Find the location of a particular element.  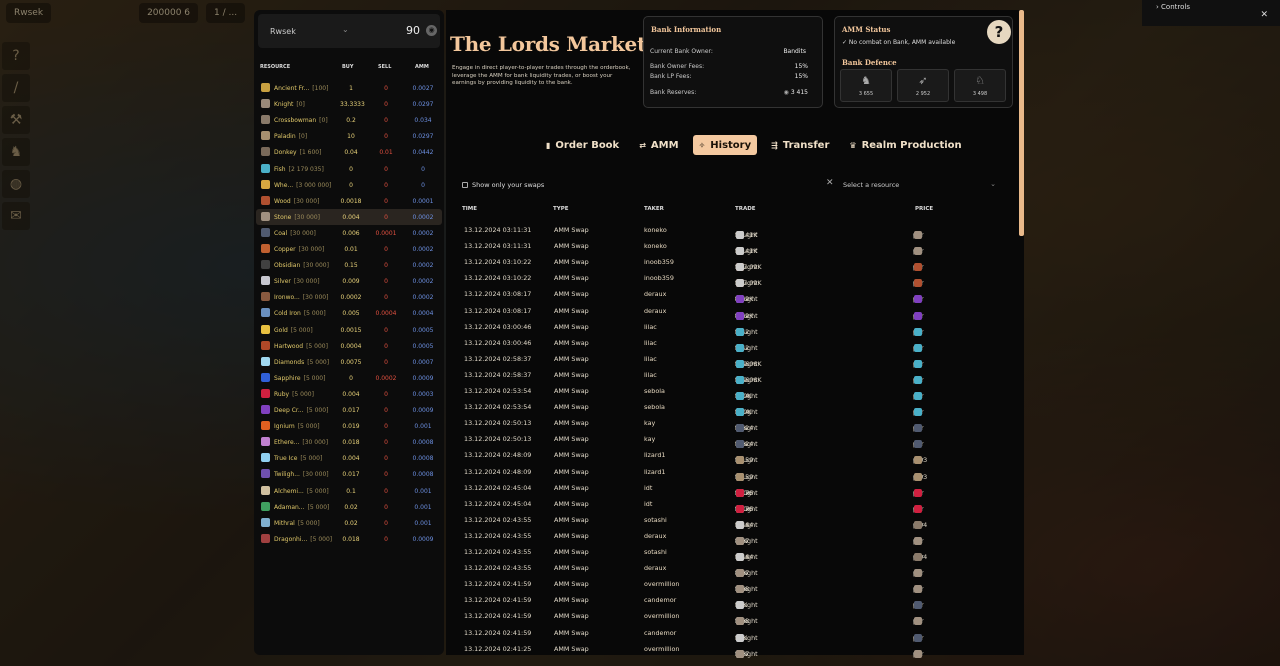

hammer-icon: ⚒ is located at coordinates (16, 120).